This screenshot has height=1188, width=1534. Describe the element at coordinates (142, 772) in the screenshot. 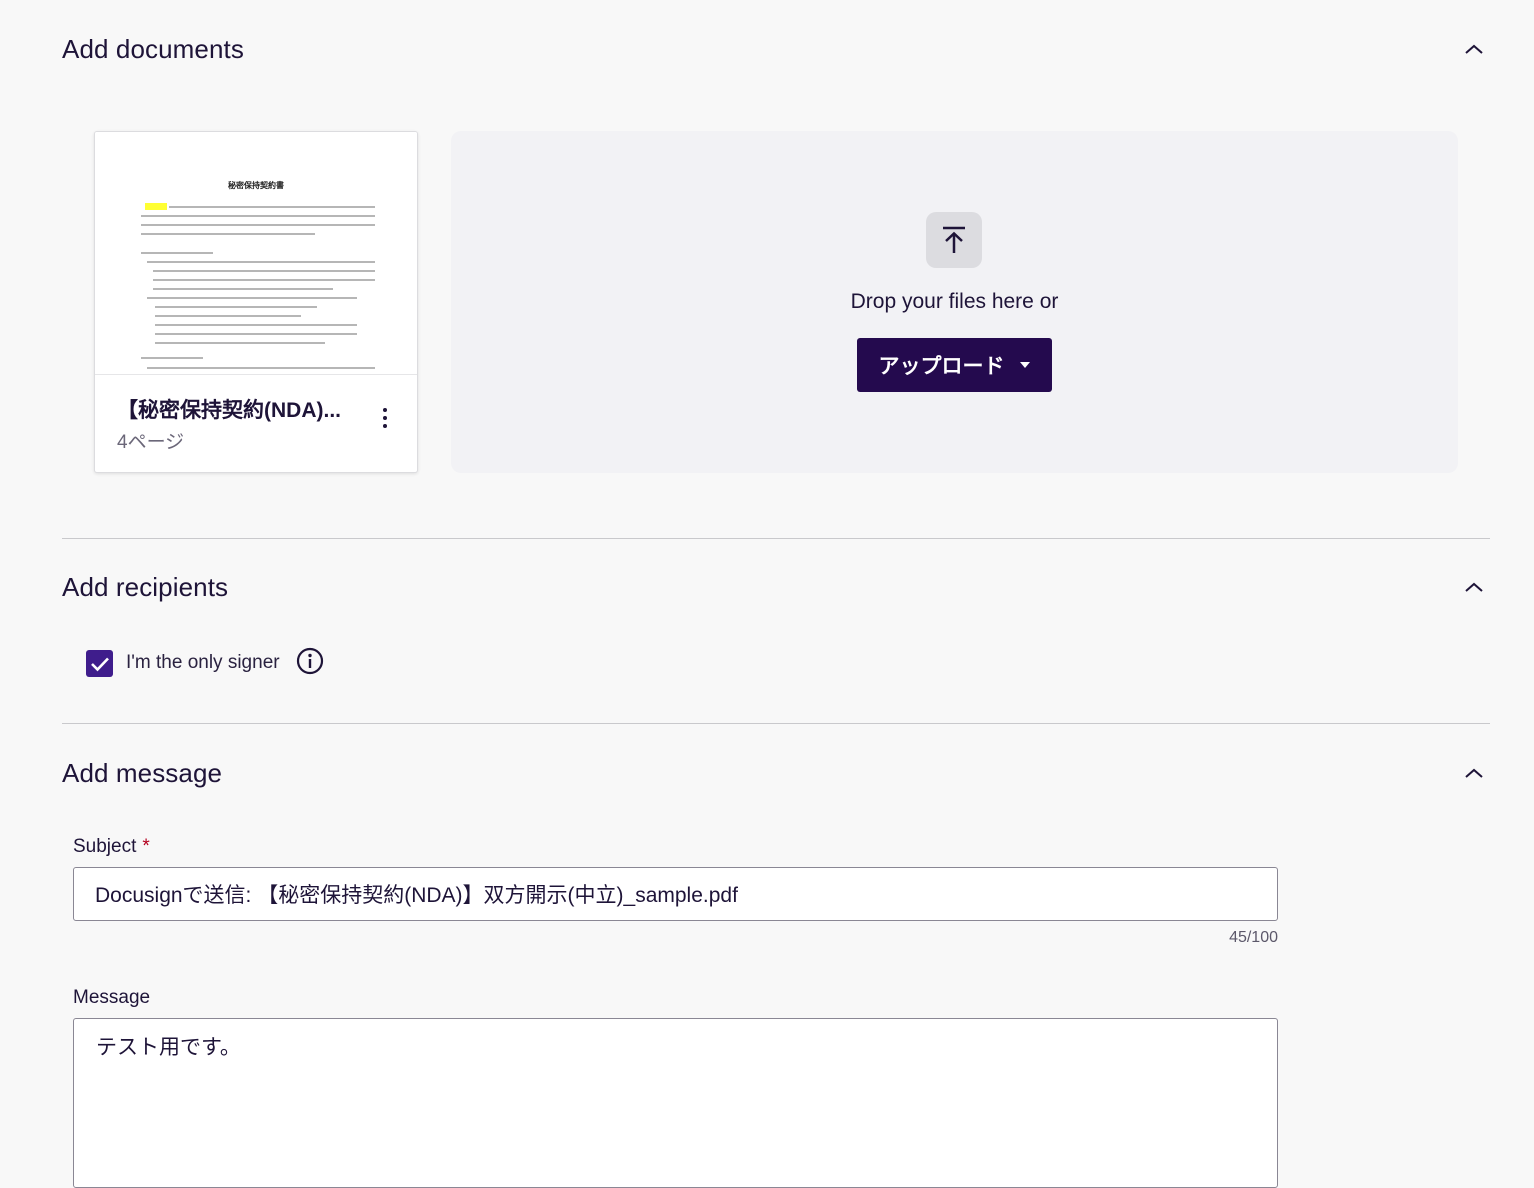

I see `message-section-title: Add message` at that location.